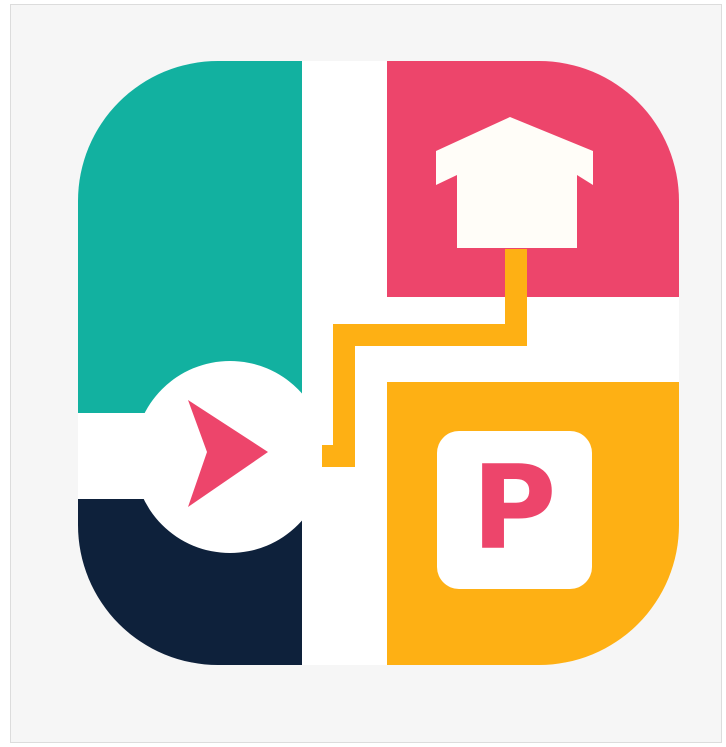 This screenshot has width=726, height=747. What do you see at coordinates (190, 237) in the screenshot?
I see `teal-block` at bounding box center [190, 237].